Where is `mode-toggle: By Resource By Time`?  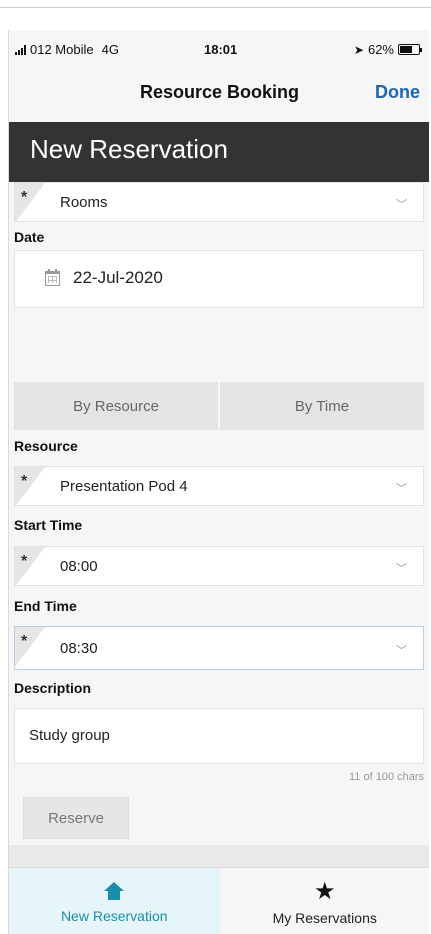 mode-toggle: By Resource By Time is located at coordinates (219, 406).